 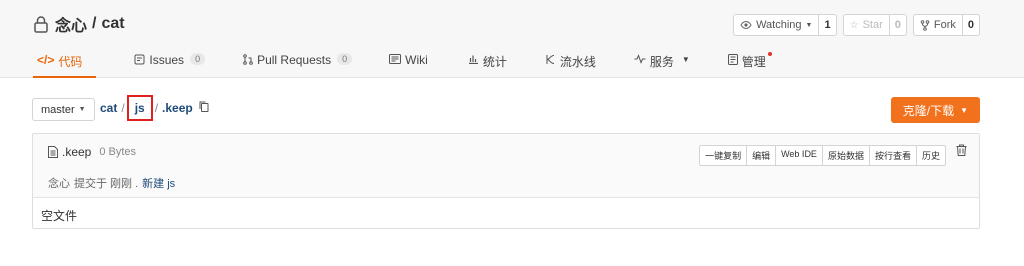 I want to click on last-commit: 念心 提交于 刚刚 . 新建 js, so click(x=111, y=183).